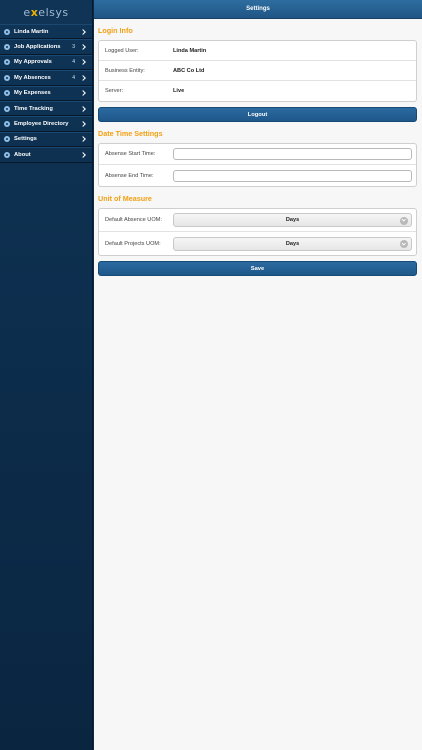 The height and width of the screenshot is (750, 422). I want to click on absence-end-row: Absense End Time:, so click(257, 175).